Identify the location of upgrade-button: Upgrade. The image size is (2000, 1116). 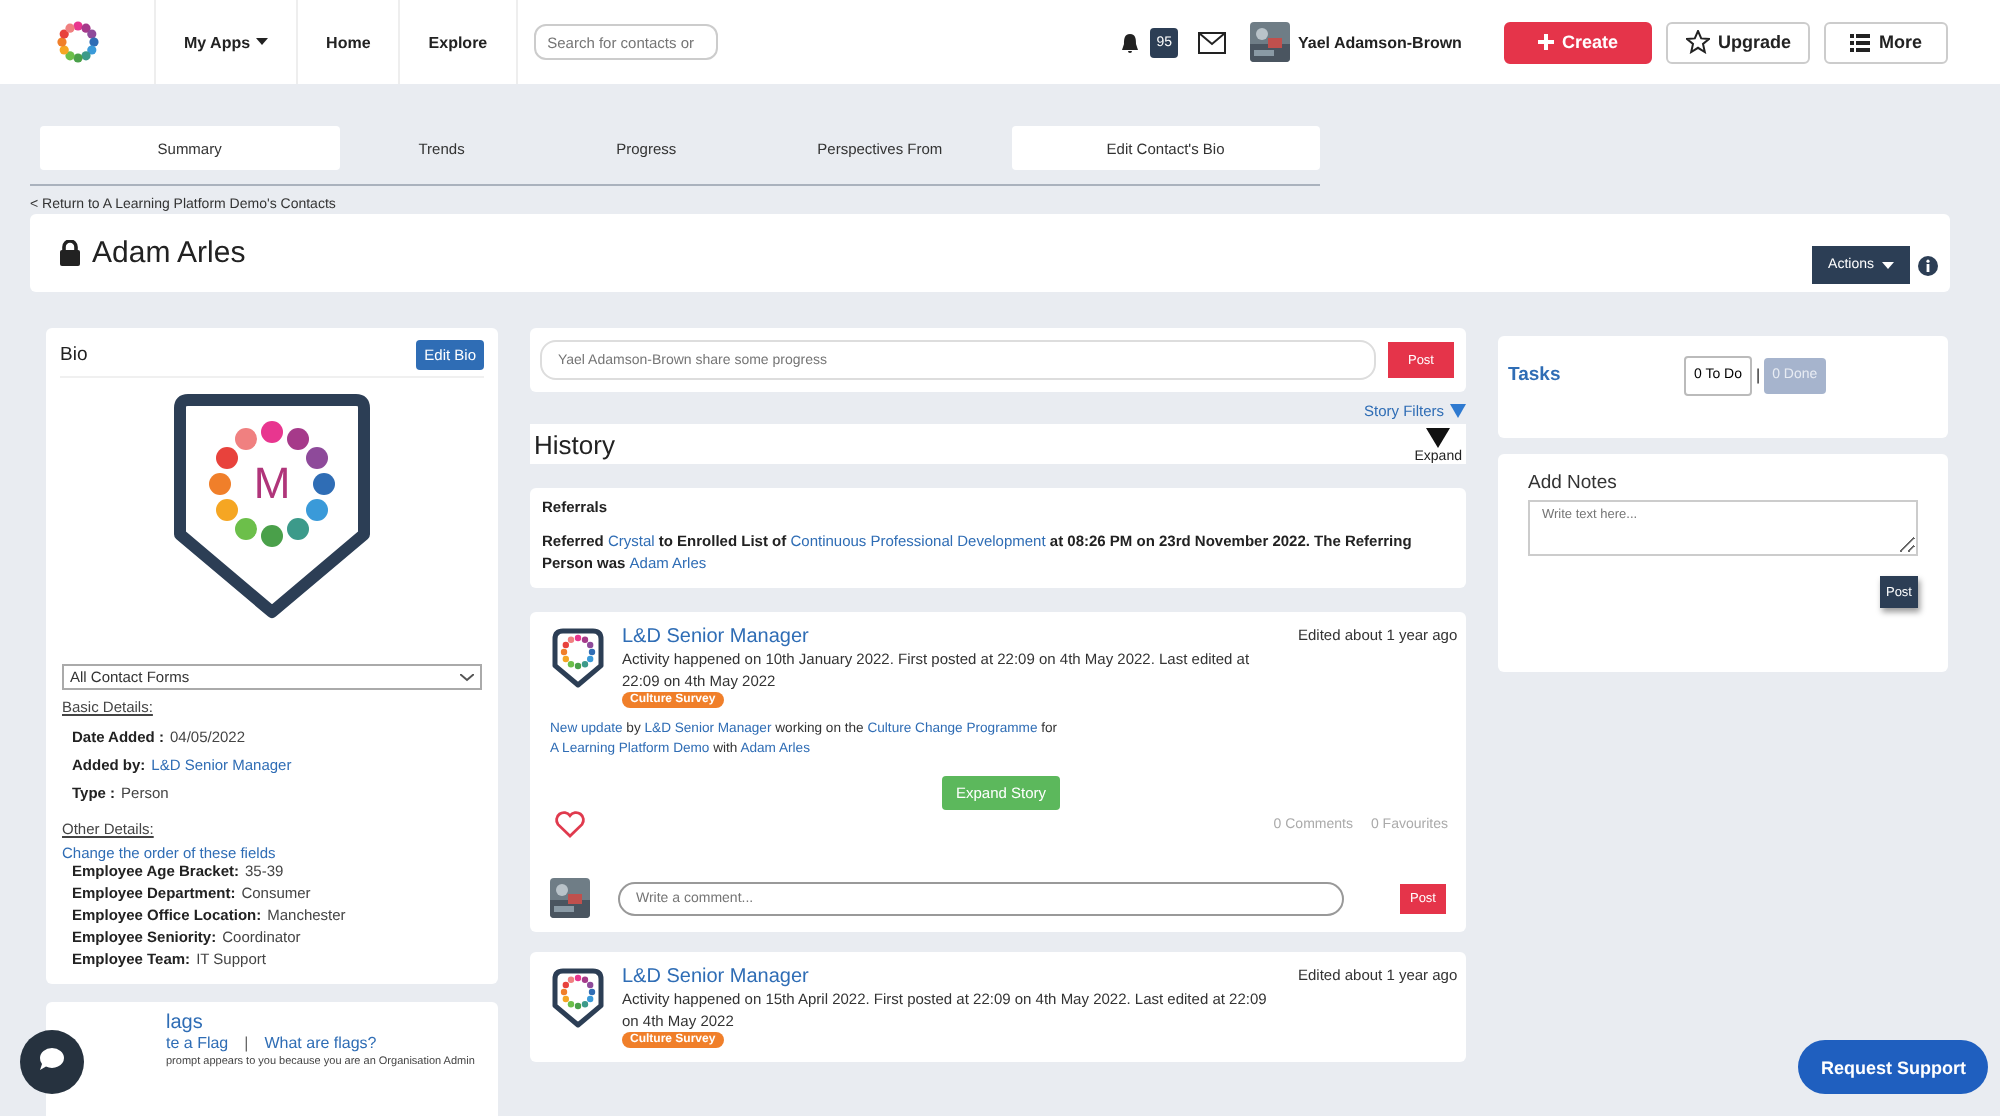
(1738, 42).